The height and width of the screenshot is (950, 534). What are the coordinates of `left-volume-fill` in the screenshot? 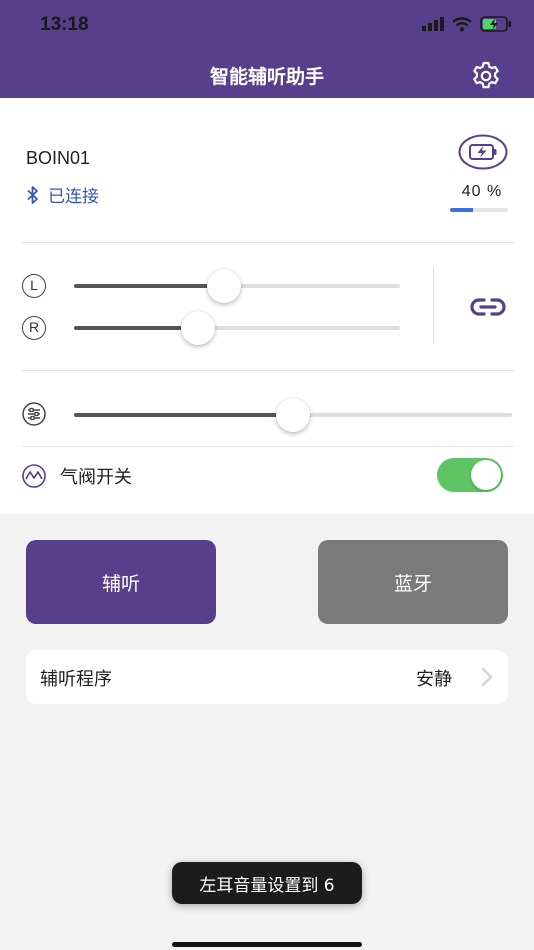 It's located at (149, 286).